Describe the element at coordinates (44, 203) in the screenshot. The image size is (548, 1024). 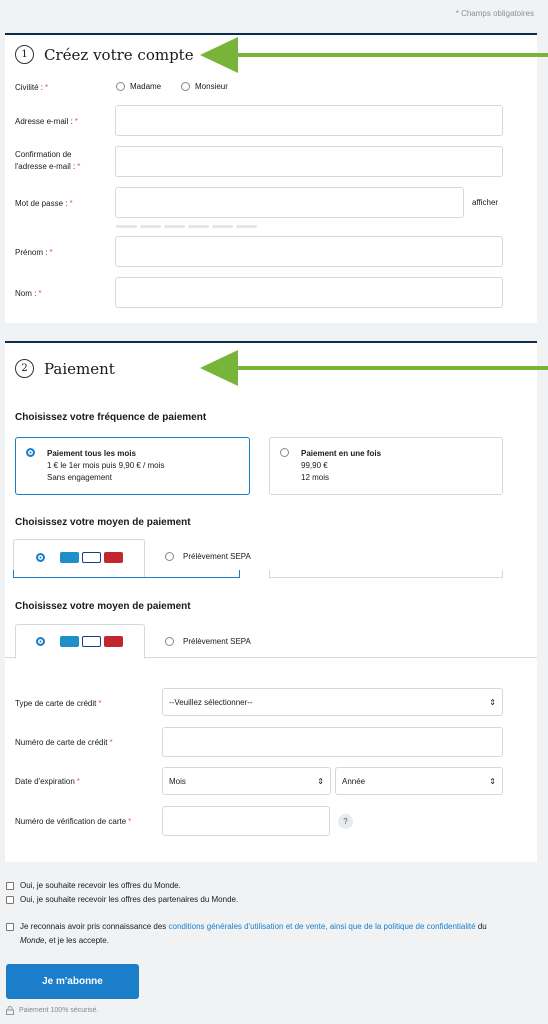
I see `password-label: Mot de passe : *` at that location.